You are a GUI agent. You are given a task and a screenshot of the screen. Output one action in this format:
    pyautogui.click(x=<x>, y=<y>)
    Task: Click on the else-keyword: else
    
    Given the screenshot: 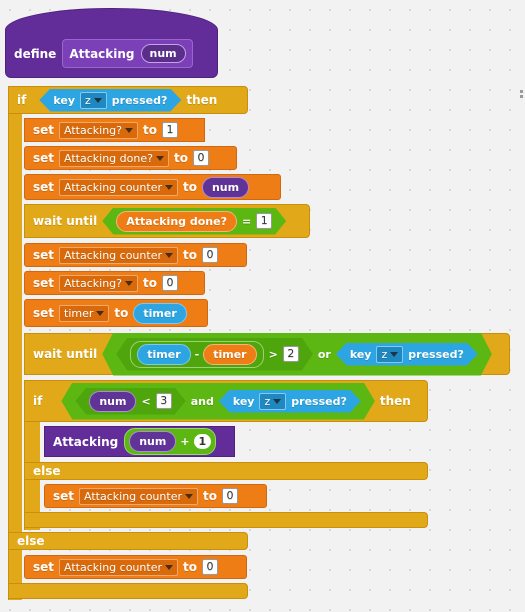 What is the action you would take?
    pyautogui.click(x=31, y=541)
    